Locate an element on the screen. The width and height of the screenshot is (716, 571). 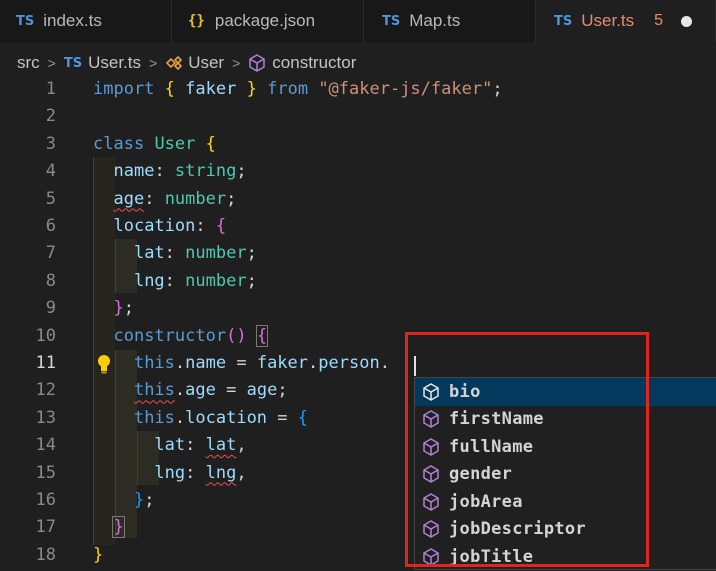
suggestion-label: jobArea is located at coordinates (486, 501).